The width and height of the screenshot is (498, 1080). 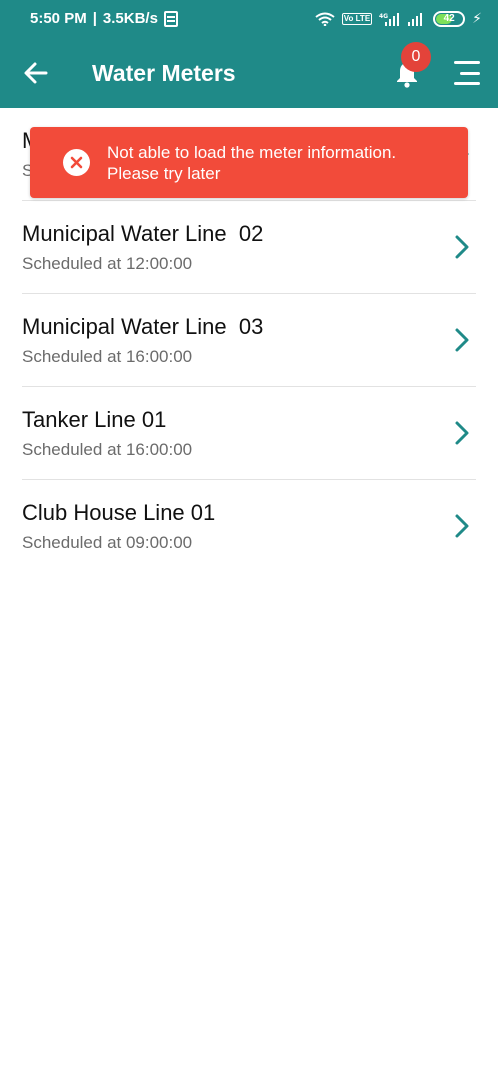 I want to click on meter-name: Club House Line 01, so click(x=119, y=512).